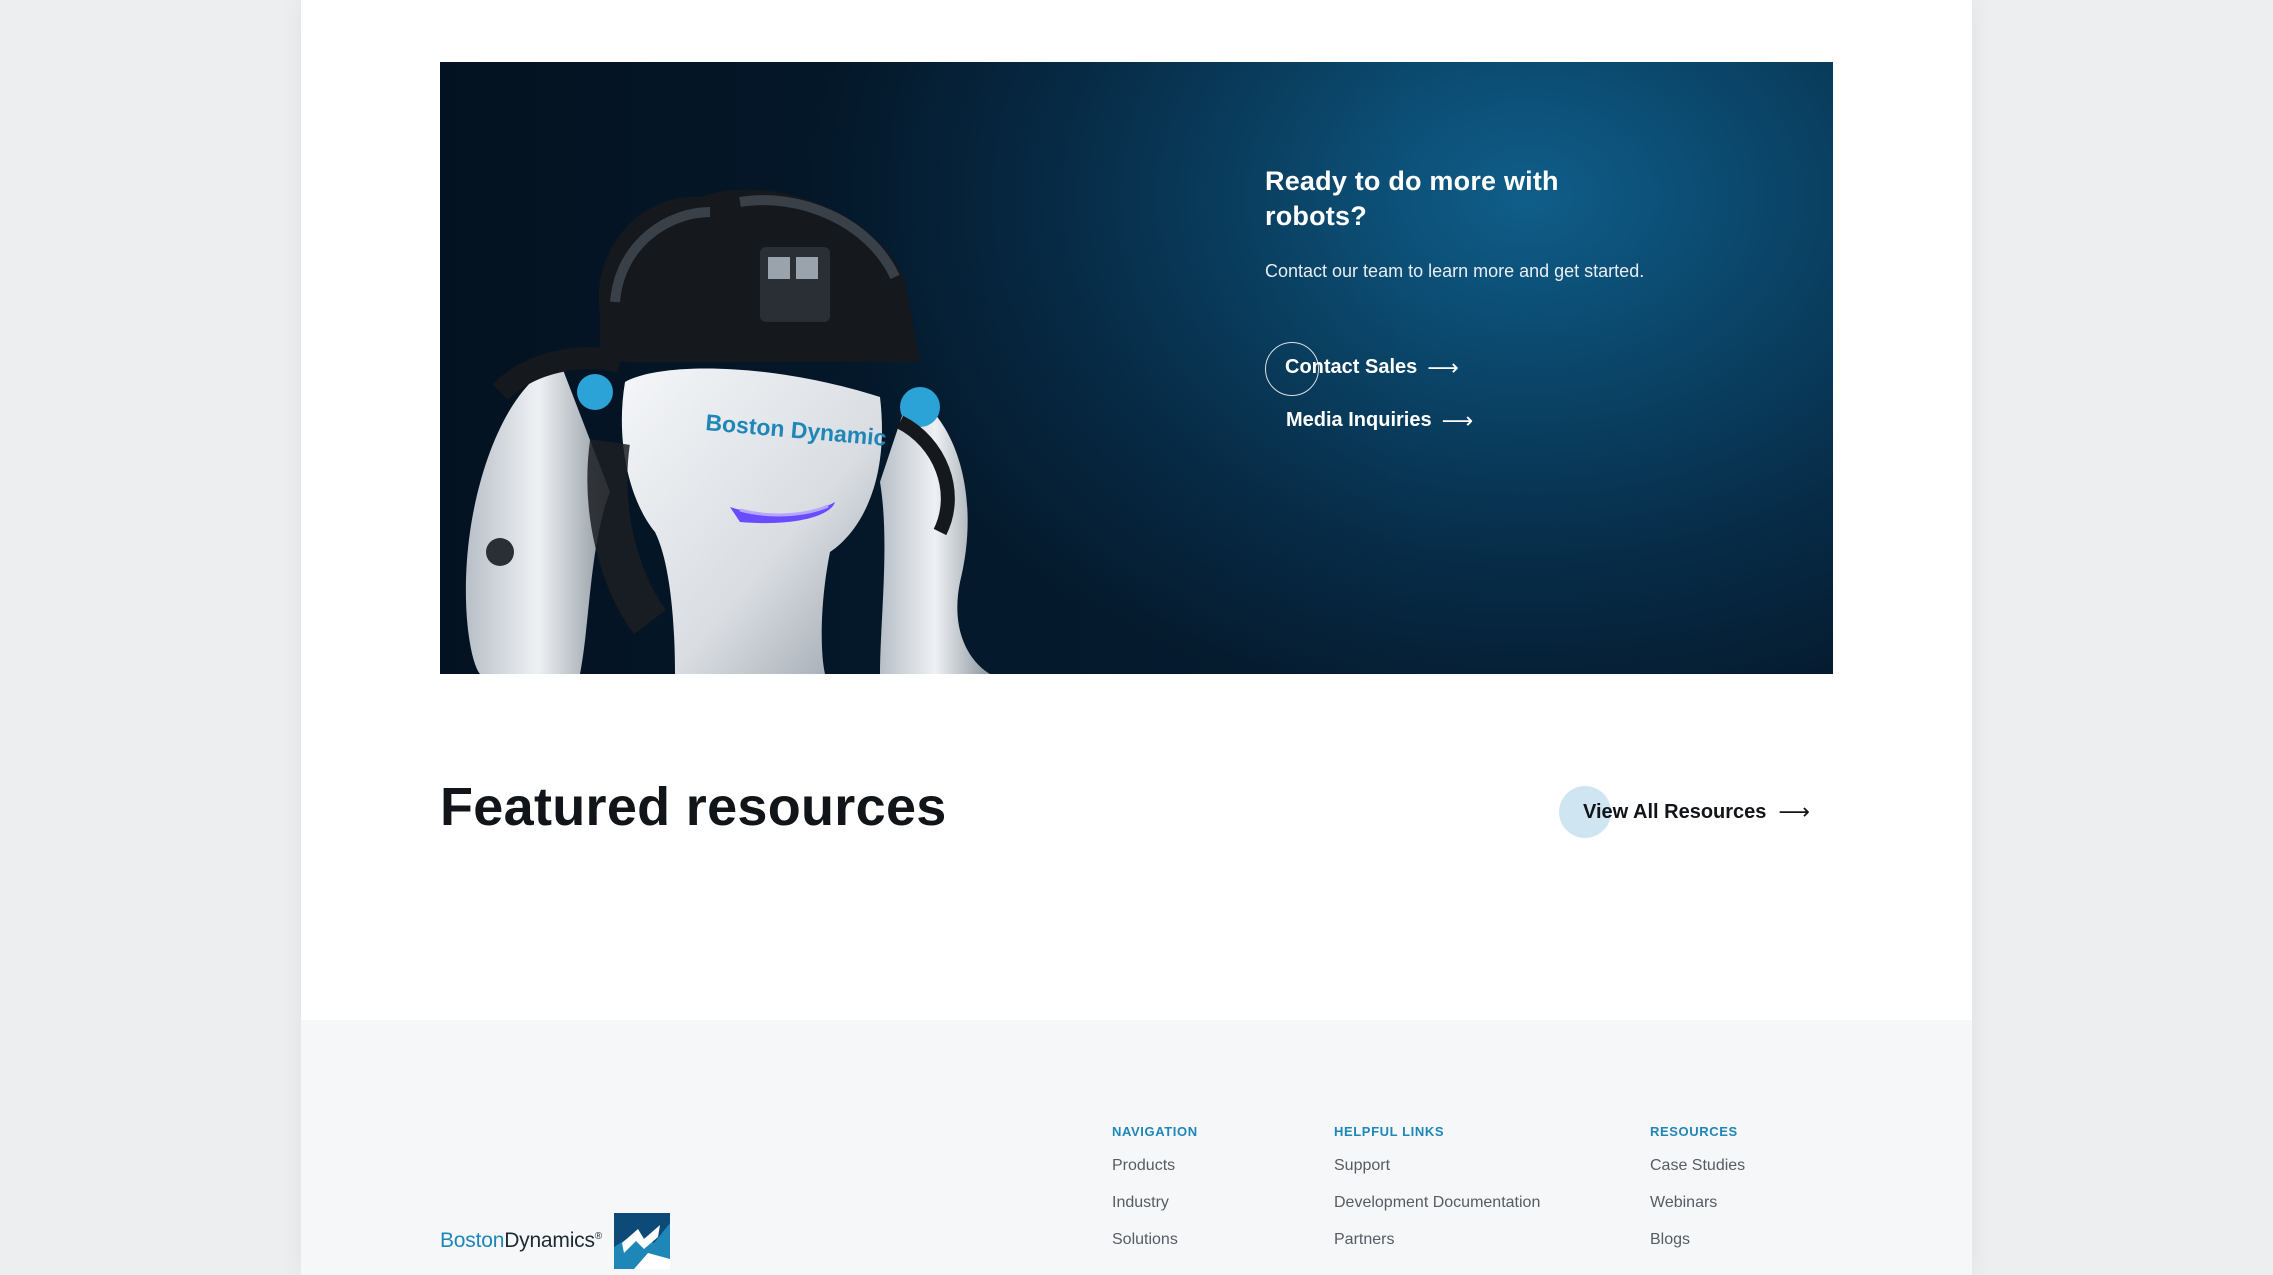 The height and width of the screenshot is (1275, 2273). What do you see at coordinates (521, 1240) in the screenshot?
I see `logo-wordmark: BostonDynamics®` at bounding box center [521, 1240].